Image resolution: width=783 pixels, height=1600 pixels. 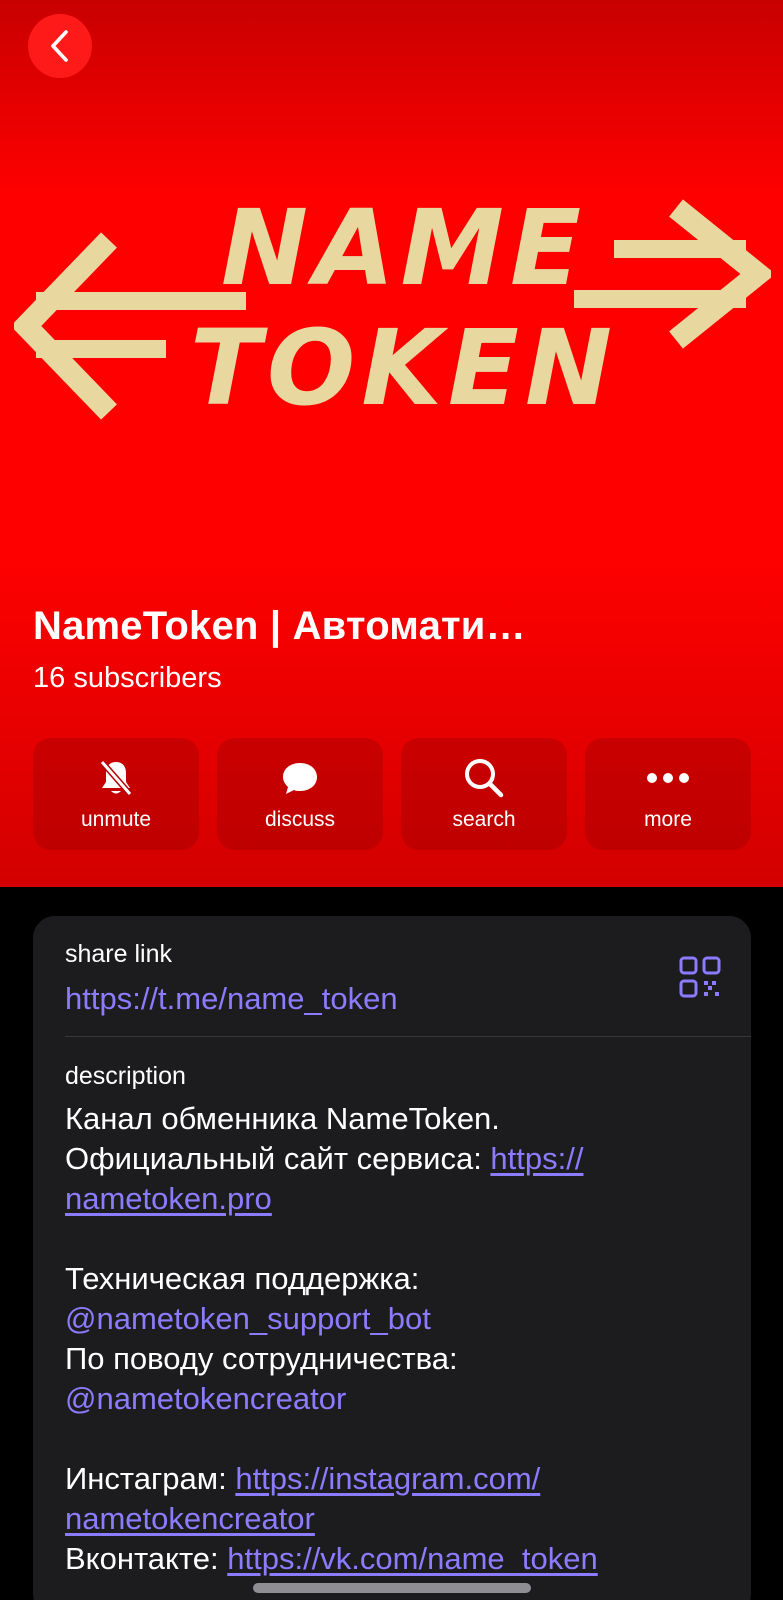 What do you see at coordinates (484, 778) in the screenshot?
I see `search-icon` at bounding box center [484, 778].